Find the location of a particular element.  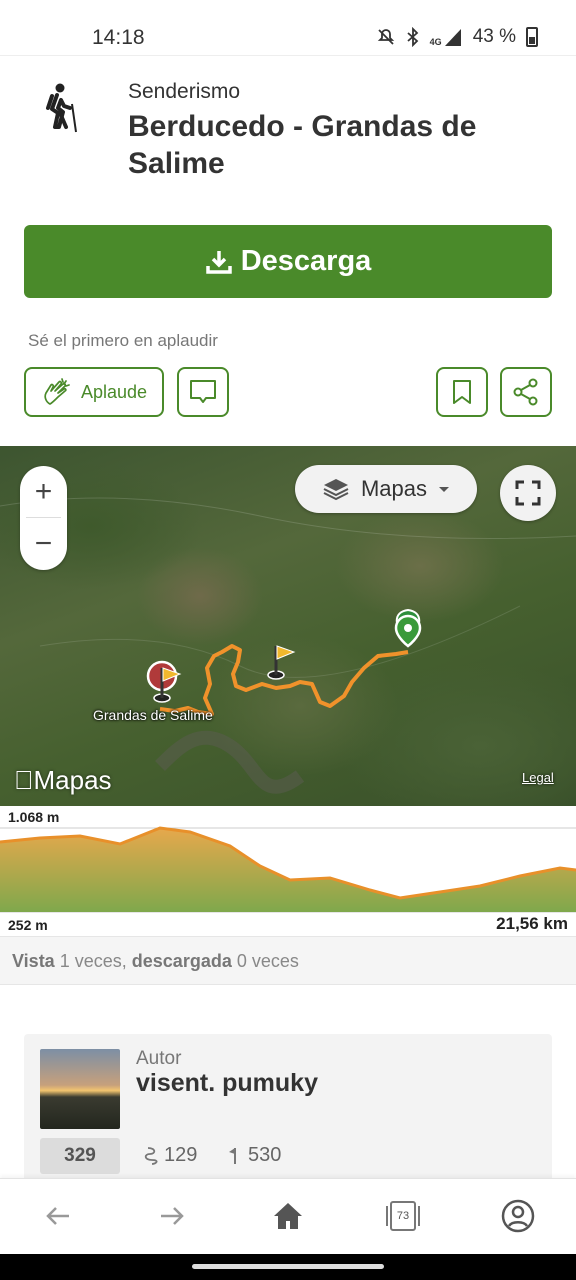

elevation-area is located at coordinates (288, 870).